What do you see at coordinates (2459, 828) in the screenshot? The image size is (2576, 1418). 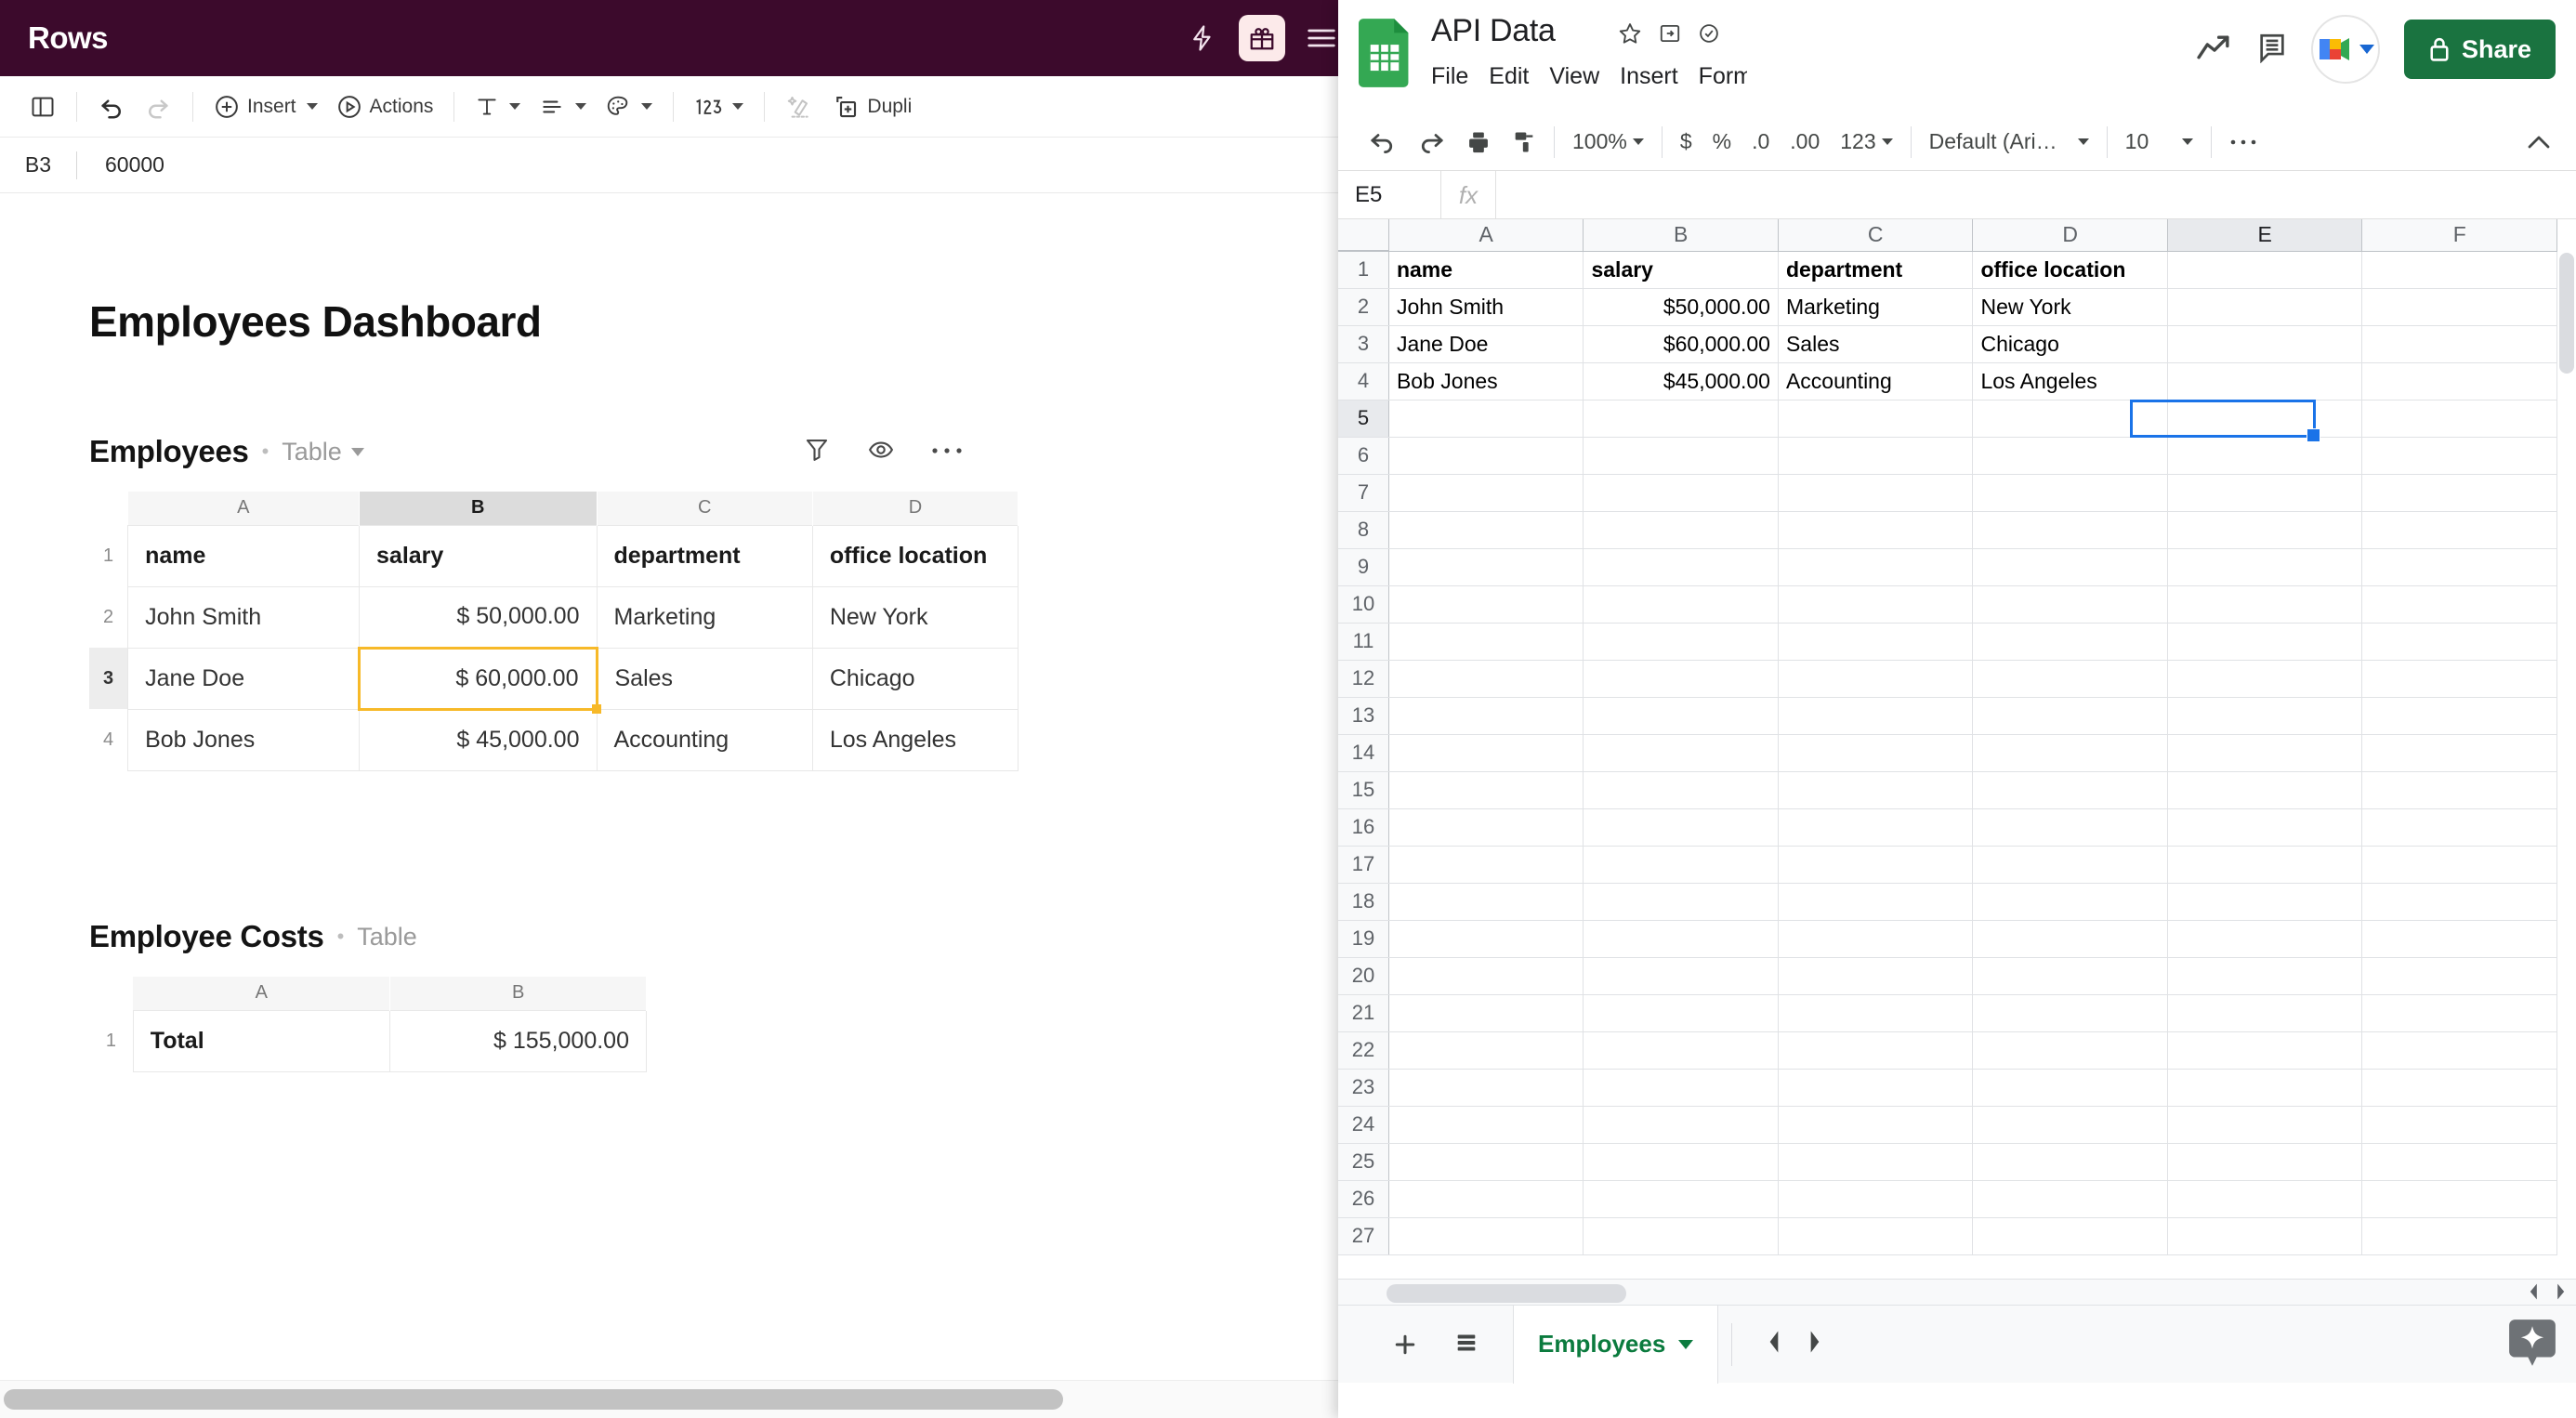 I see `cell-f16` at bounding box center [2459, 828].